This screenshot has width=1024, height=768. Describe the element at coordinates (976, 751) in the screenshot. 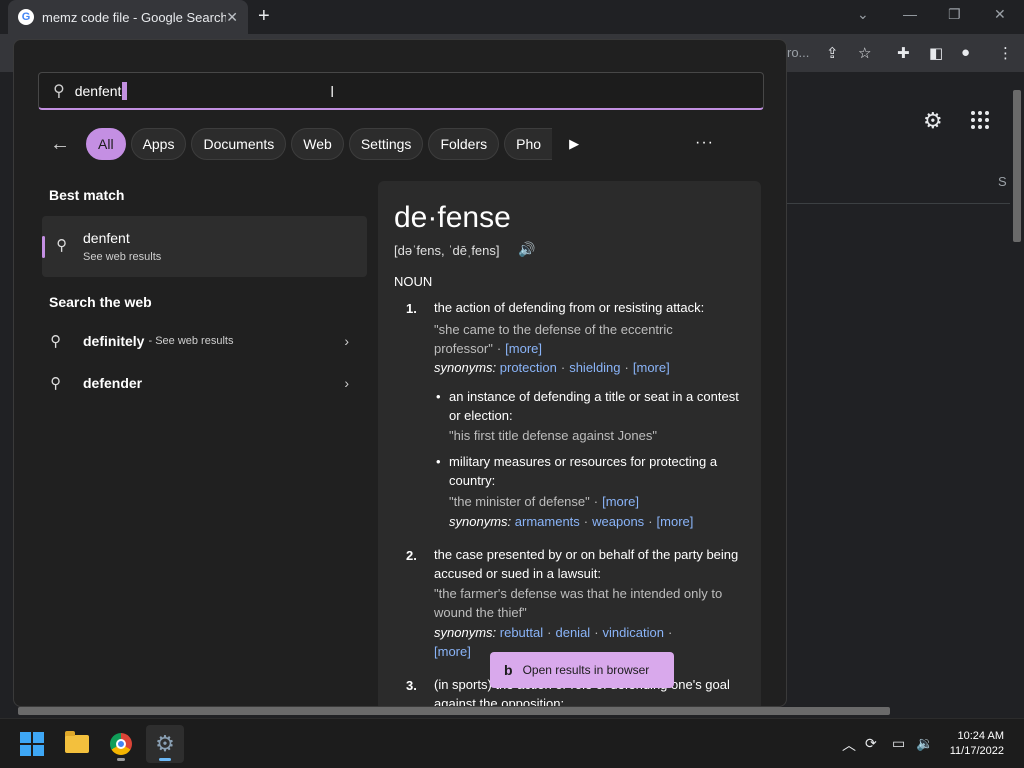

I see `clock-date: 11/17/2022` at that location.